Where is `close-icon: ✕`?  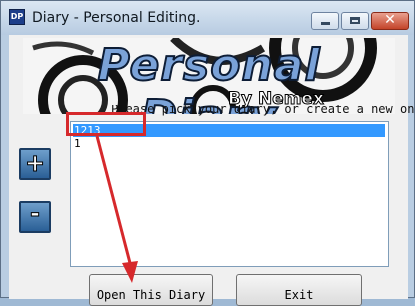 close-icon: ✕ is located at coordinates (390, 20).